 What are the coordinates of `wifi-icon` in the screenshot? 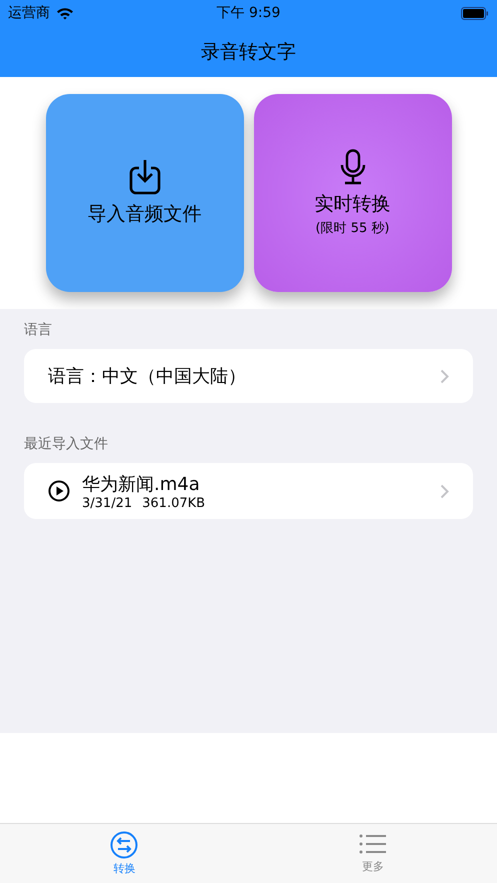 It's located at (65, 13).